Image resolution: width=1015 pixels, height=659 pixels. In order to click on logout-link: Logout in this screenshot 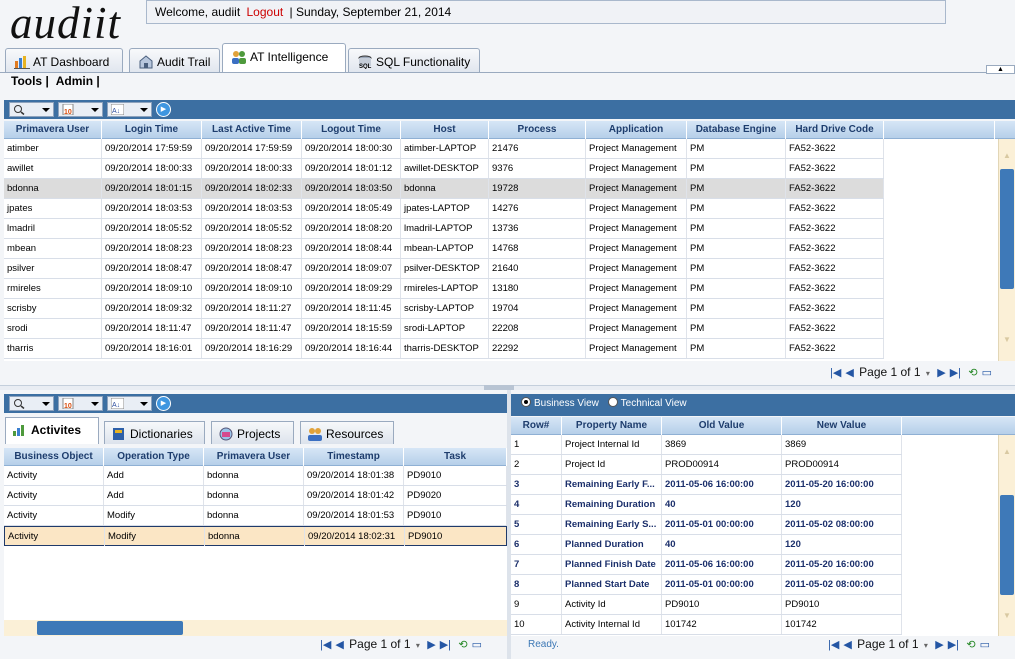, I will do `click(265, 12)`.